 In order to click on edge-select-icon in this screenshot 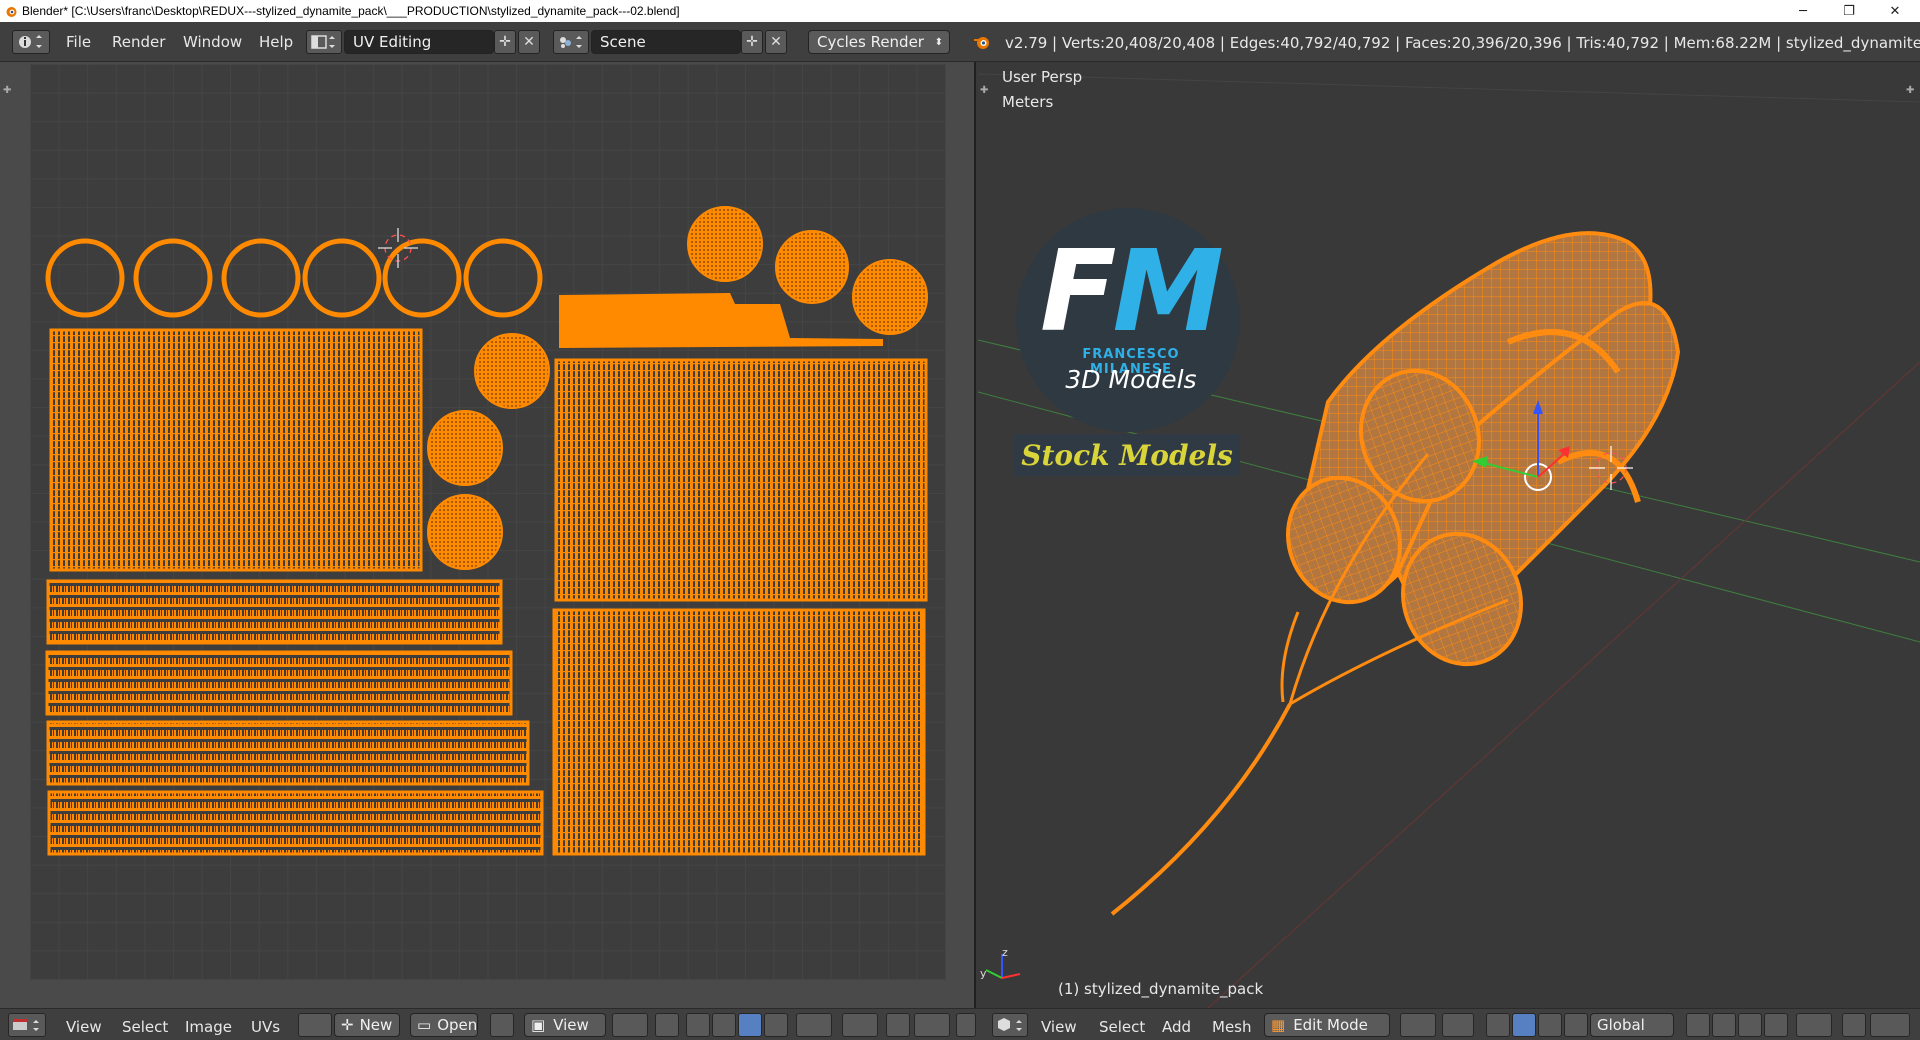, I will do `click(724, 1025)`.